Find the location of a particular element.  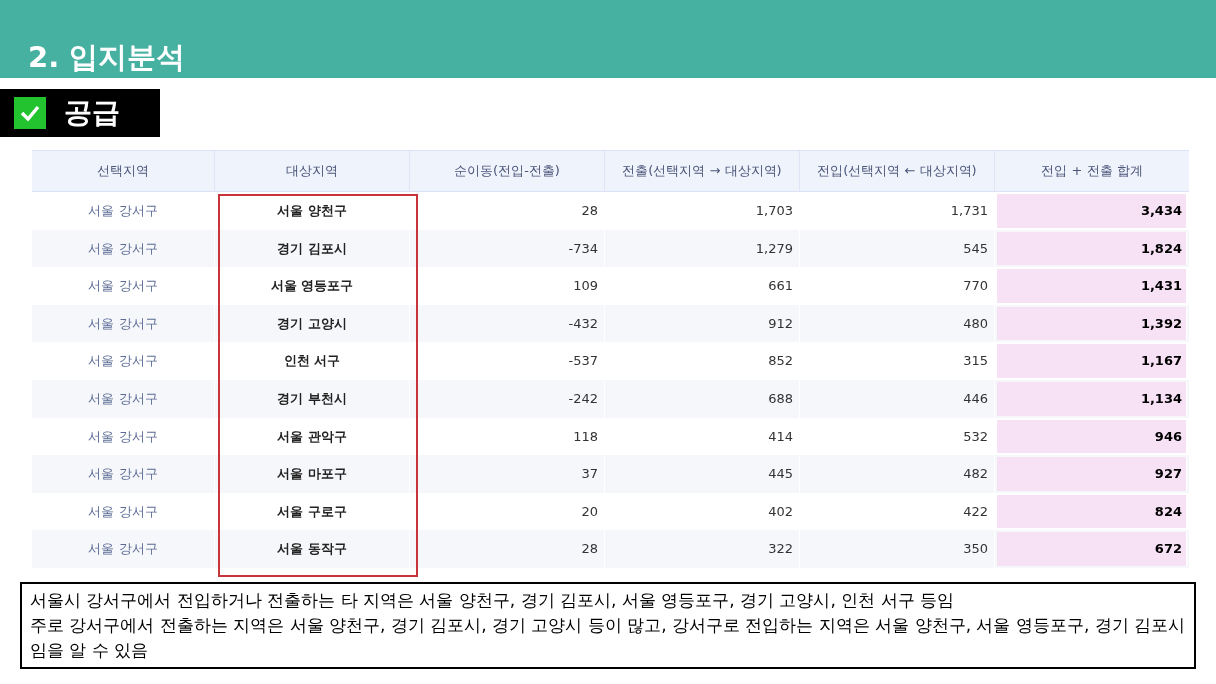

table-cell: 1,824 is located at coordinates (1092, 248).